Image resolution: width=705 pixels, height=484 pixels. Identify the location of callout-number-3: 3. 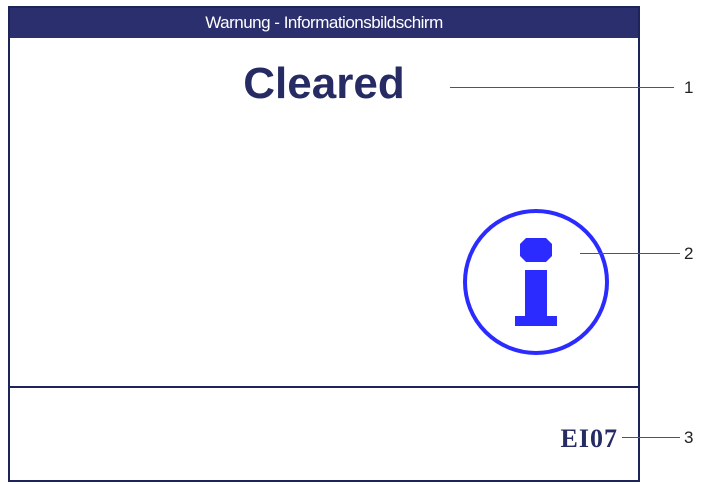
(689, 437).